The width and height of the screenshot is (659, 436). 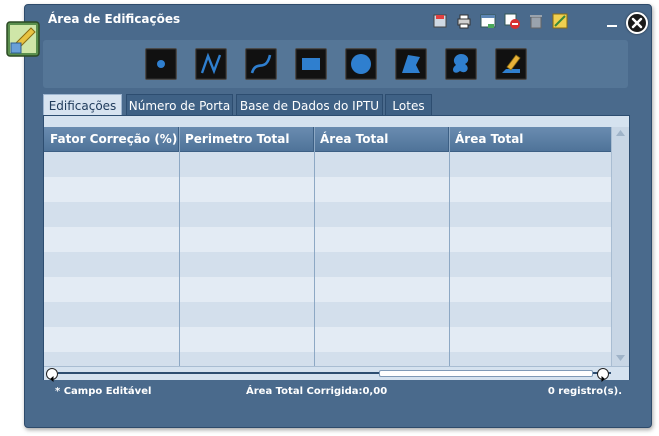 I want to click on close-icon, so click(x=637, y=23).